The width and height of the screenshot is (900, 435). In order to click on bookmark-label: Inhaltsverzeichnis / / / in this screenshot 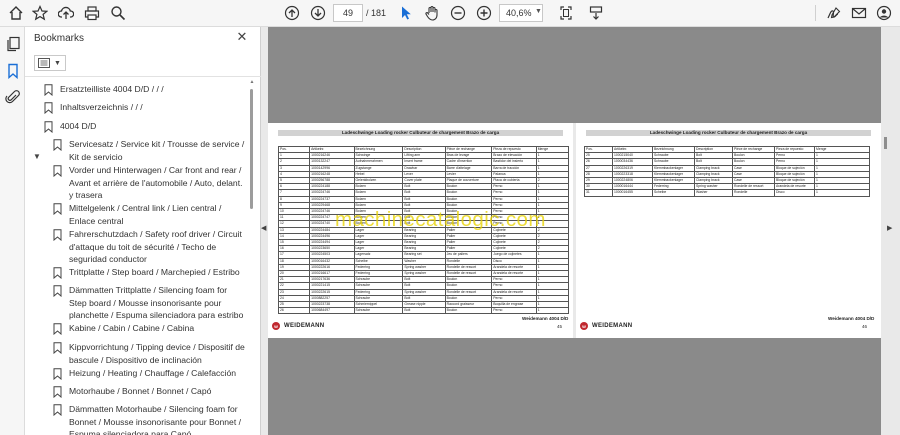, I will do `click(101, 107)`.